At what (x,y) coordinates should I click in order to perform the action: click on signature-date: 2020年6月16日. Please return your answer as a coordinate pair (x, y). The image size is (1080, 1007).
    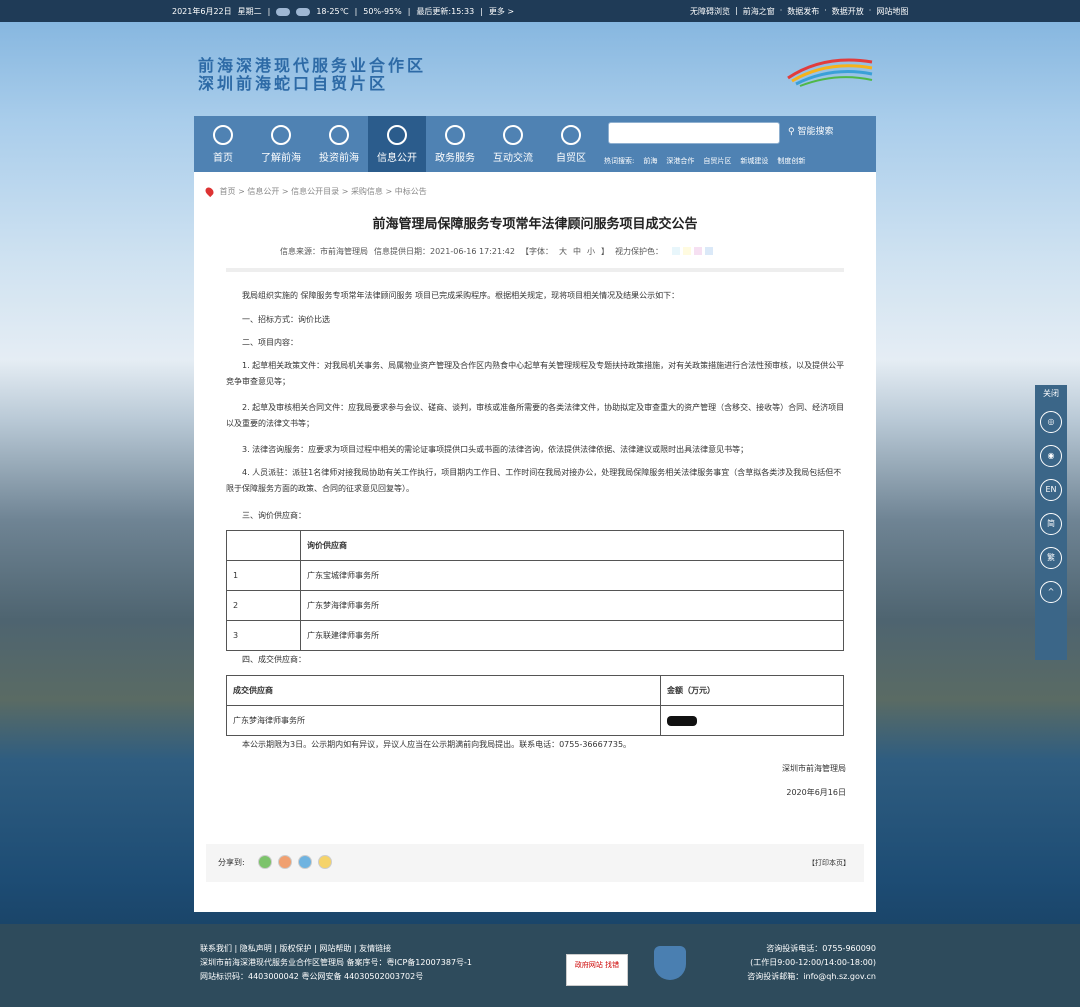
    Looking at the image, I should click on (816, 792).